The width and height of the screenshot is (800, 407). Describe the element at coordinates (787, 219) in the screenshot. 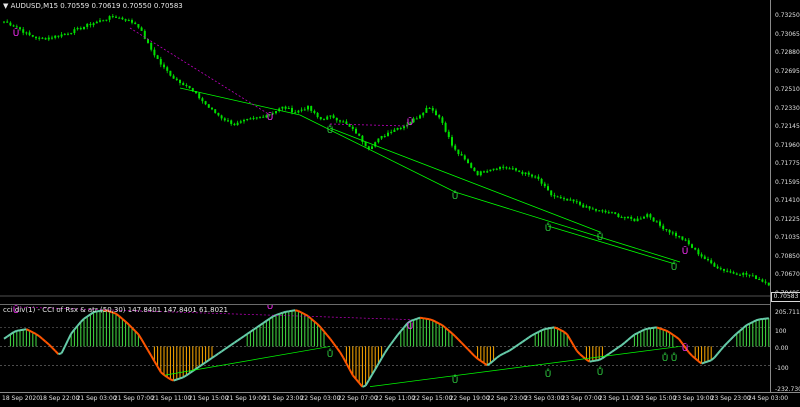

I see `price-axis-label: 0.71225` at that location.